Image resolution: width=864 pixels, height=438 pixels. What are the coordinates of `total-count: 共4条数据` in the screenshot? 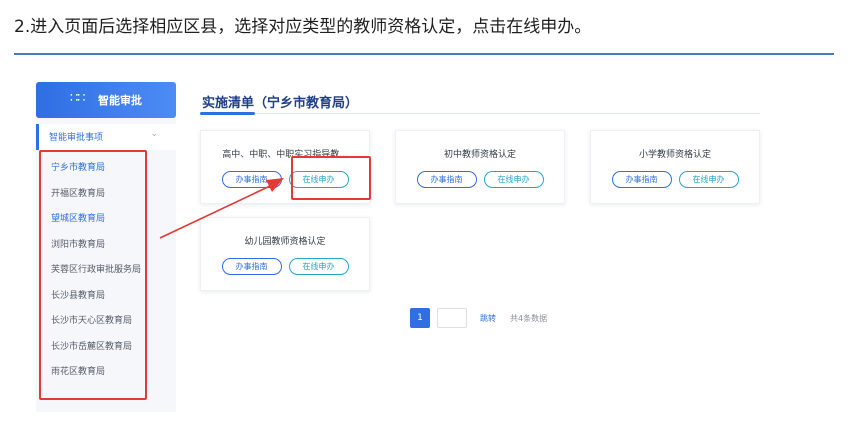 It's located at (529, 318).